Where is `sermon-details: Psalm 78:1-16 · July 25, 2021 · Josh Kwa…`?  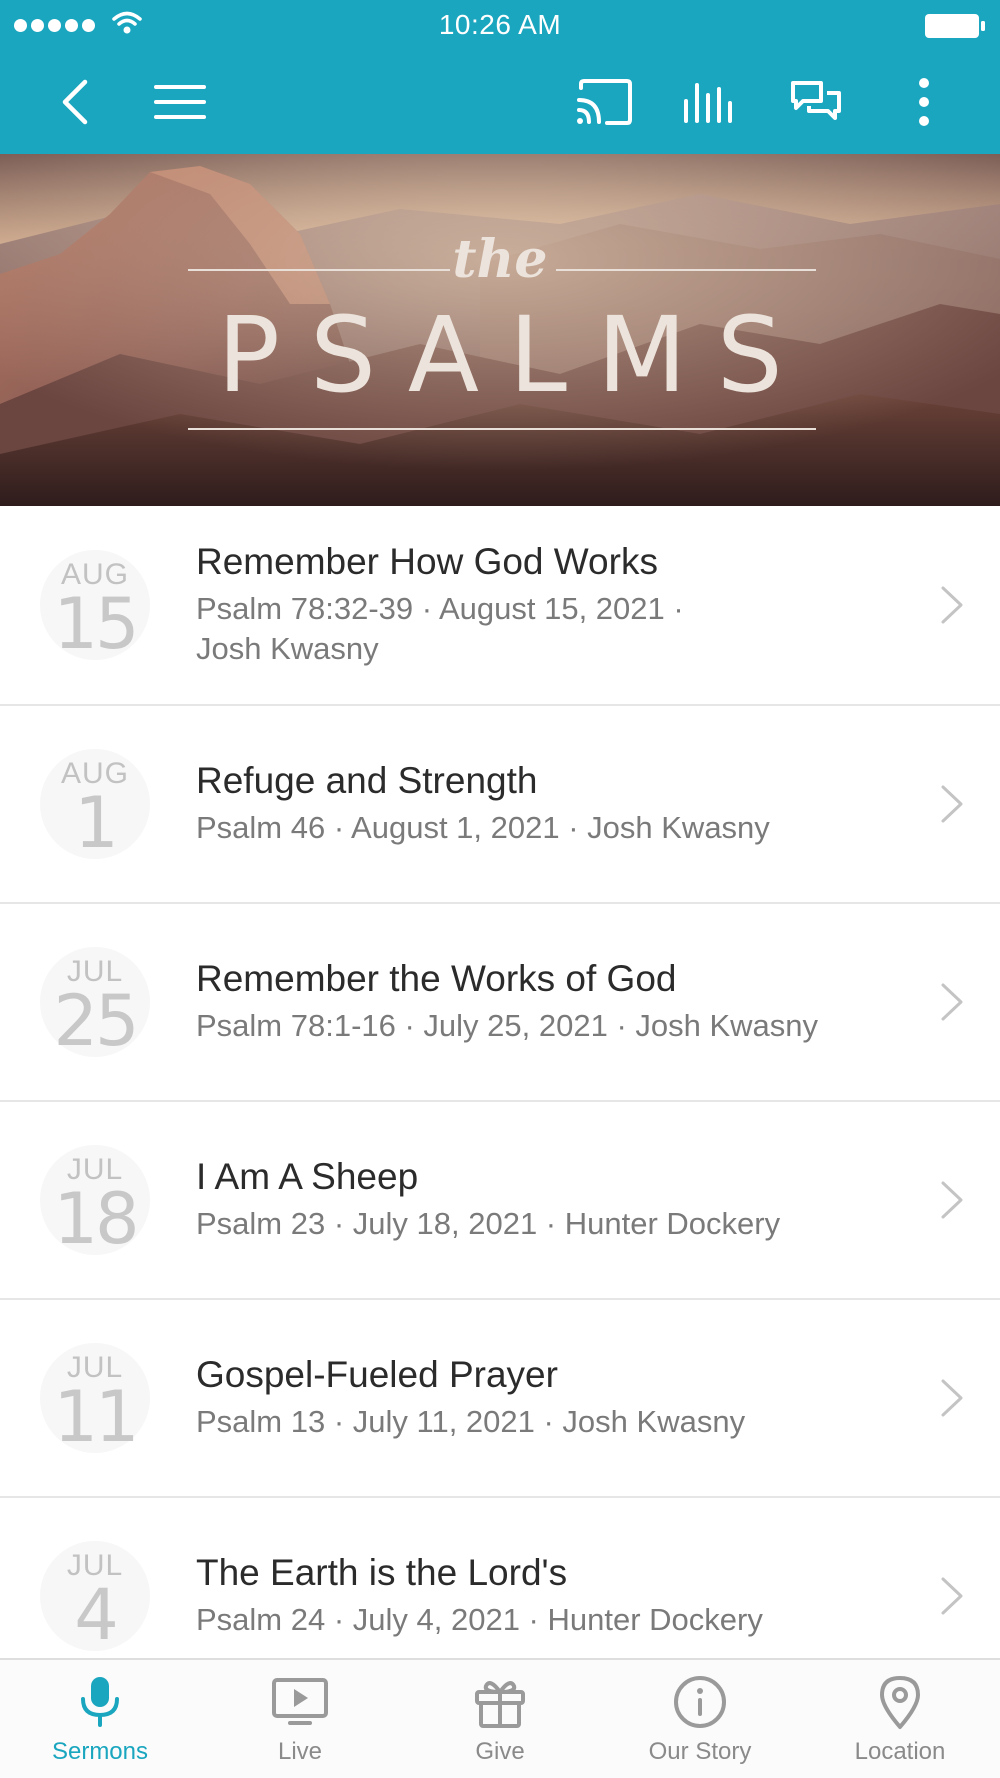
sermon-details: Psalm 78:1-16 · July 25, 2021 · Josh Kwa… is located at coordinates (507, 1025).